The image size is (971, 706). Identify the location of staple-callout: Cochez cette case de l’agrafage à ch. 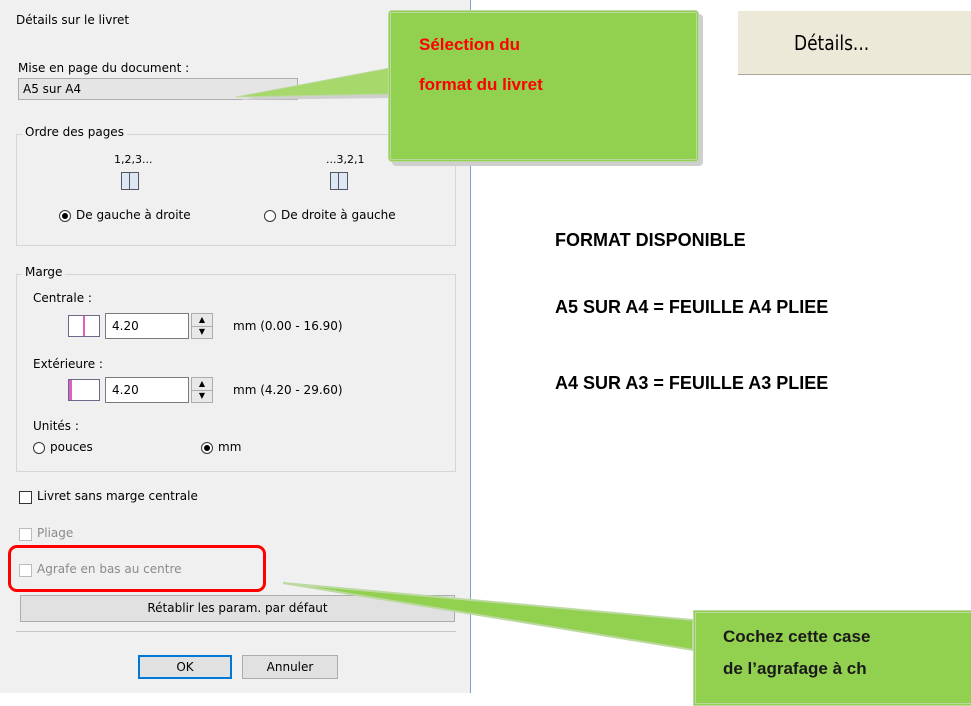
(832, 658).